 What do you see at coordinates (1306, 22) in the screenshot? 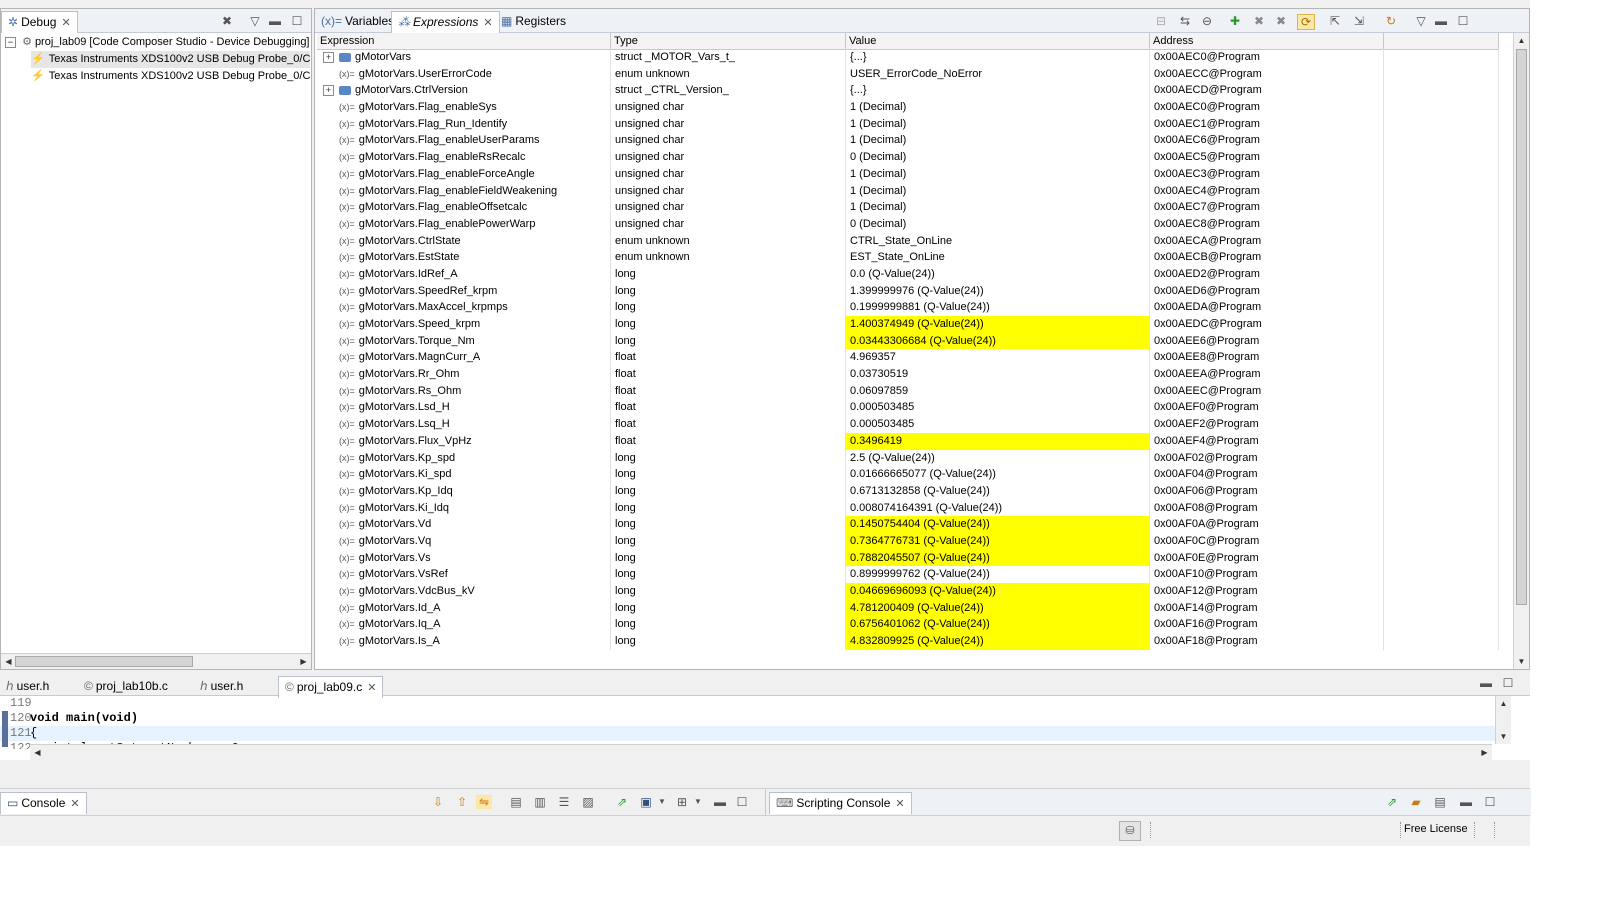
I see `continuous-refresh-icon: ⟳` at bounding box center [1306, 22].